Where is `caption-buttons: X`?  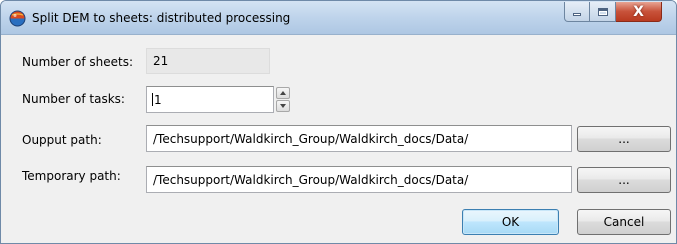
caption-buttons: X is located at coordinates (616, 12).